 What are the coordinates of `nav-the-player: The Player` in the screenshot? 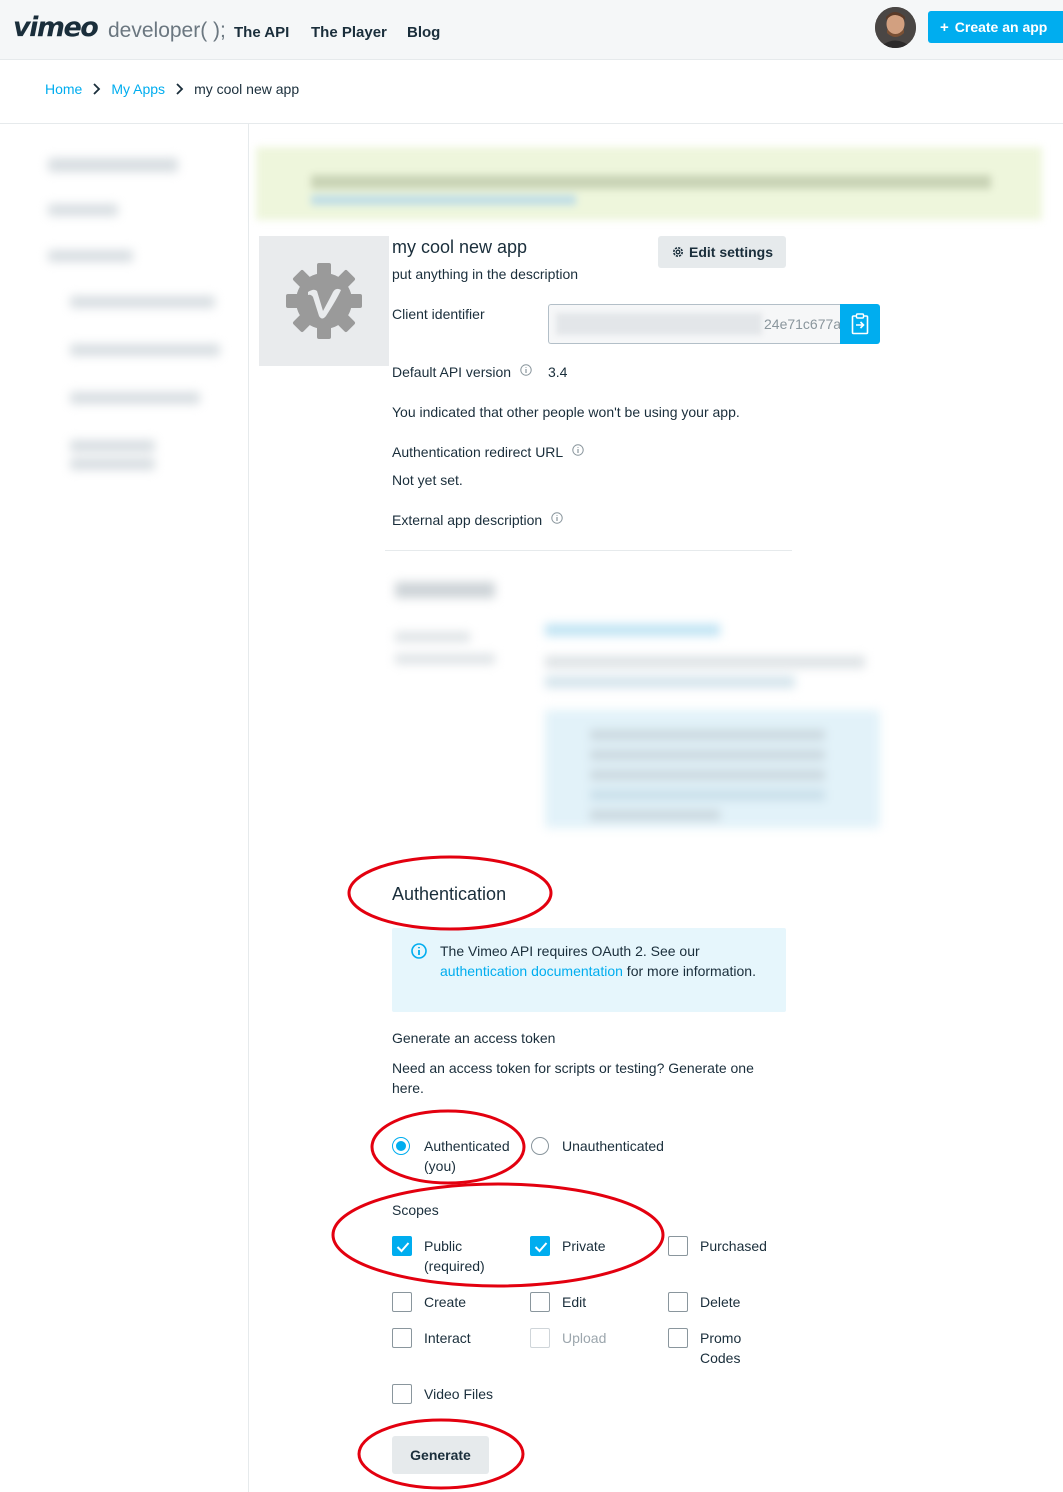 It's located at (349, 32).